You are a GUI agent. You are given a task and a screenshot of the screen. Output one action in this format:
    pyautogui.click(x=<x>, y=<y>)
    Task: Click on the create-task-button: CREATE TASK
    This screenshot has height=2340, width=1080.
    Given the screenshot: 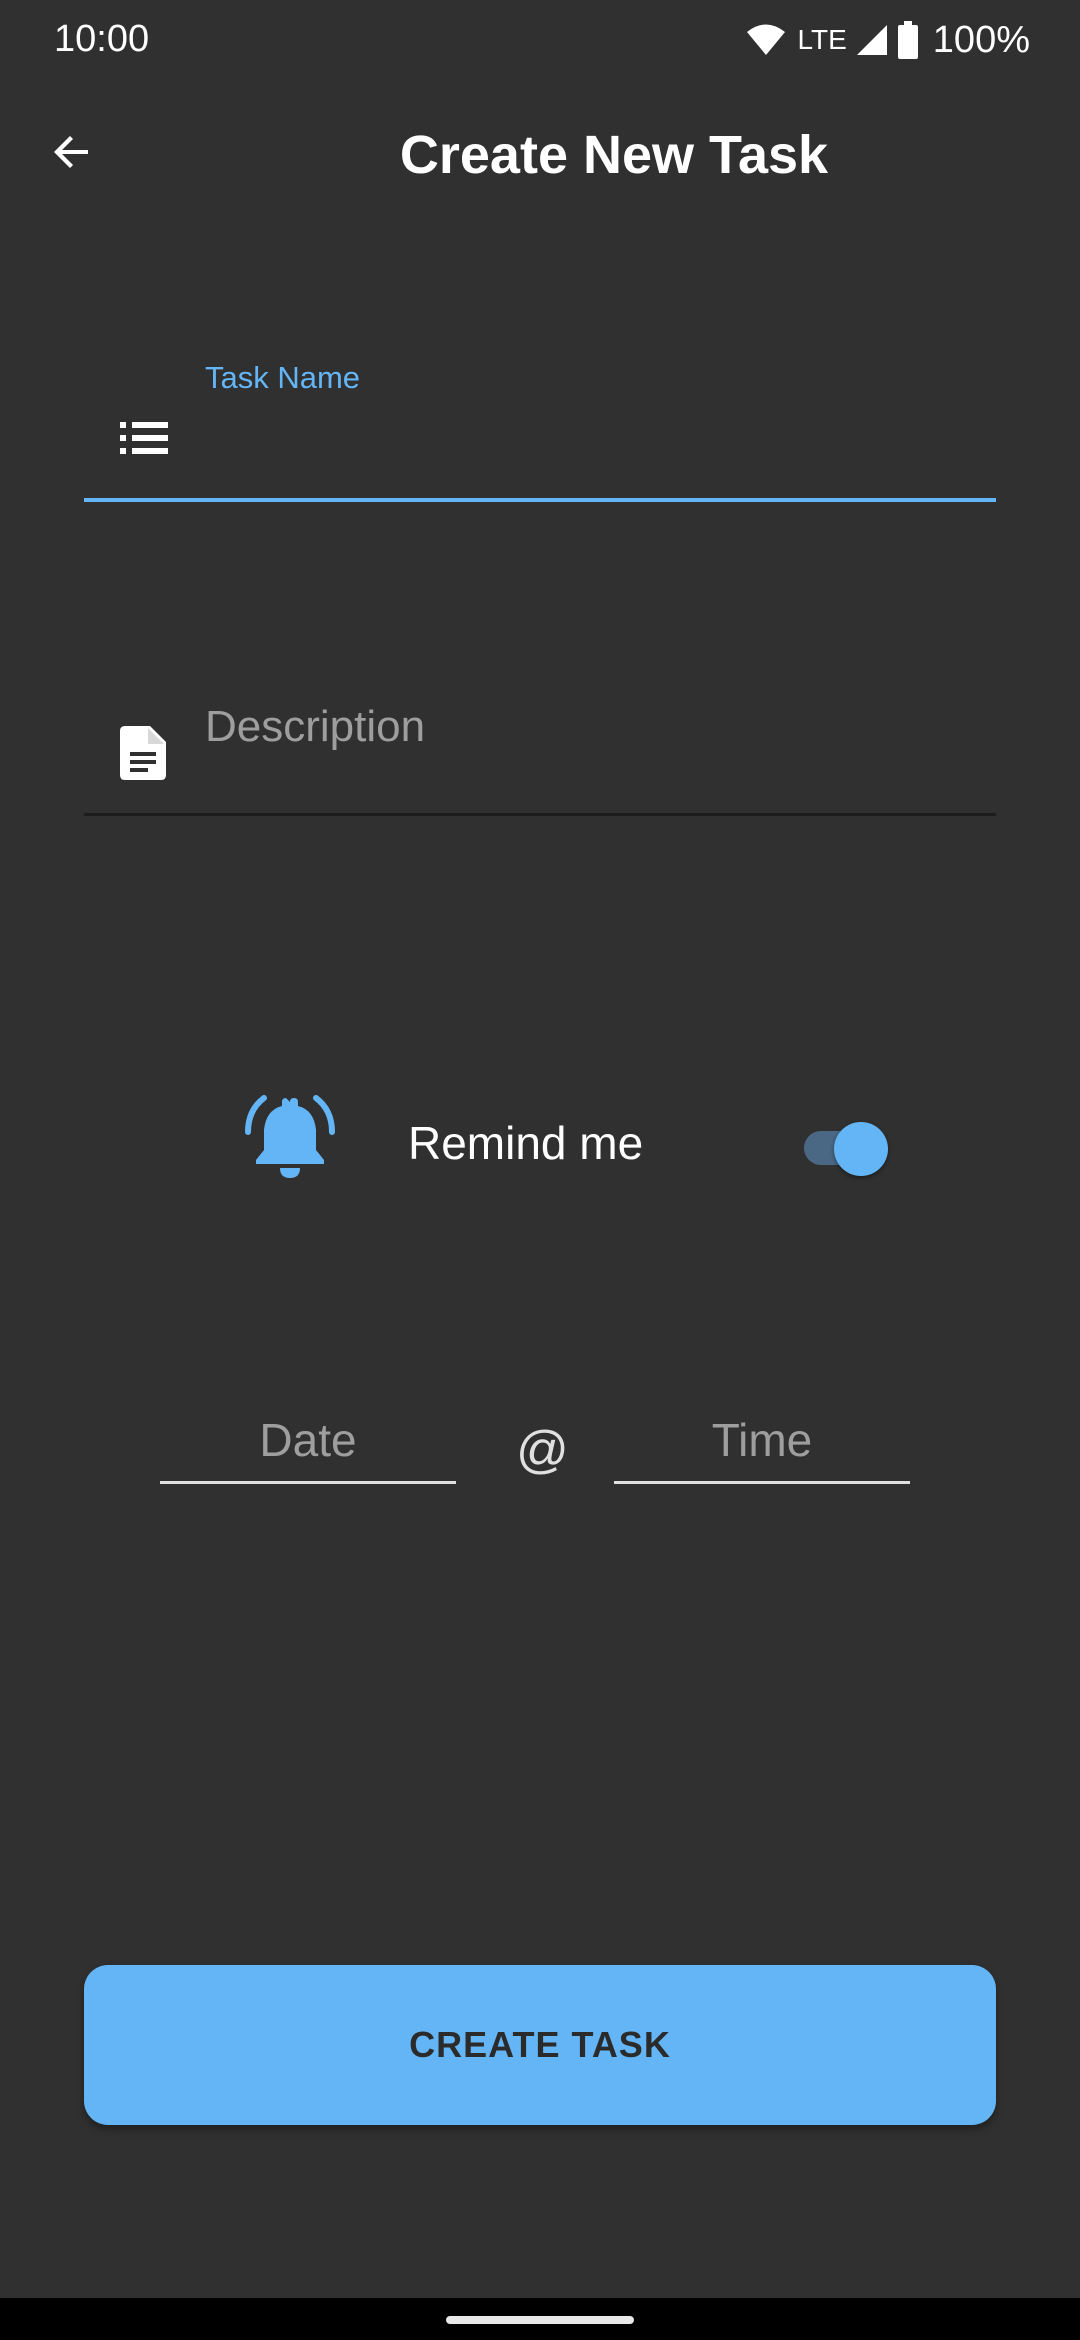 What is the action you would take?
    pyautogui.click(x=540, y=2045)
    